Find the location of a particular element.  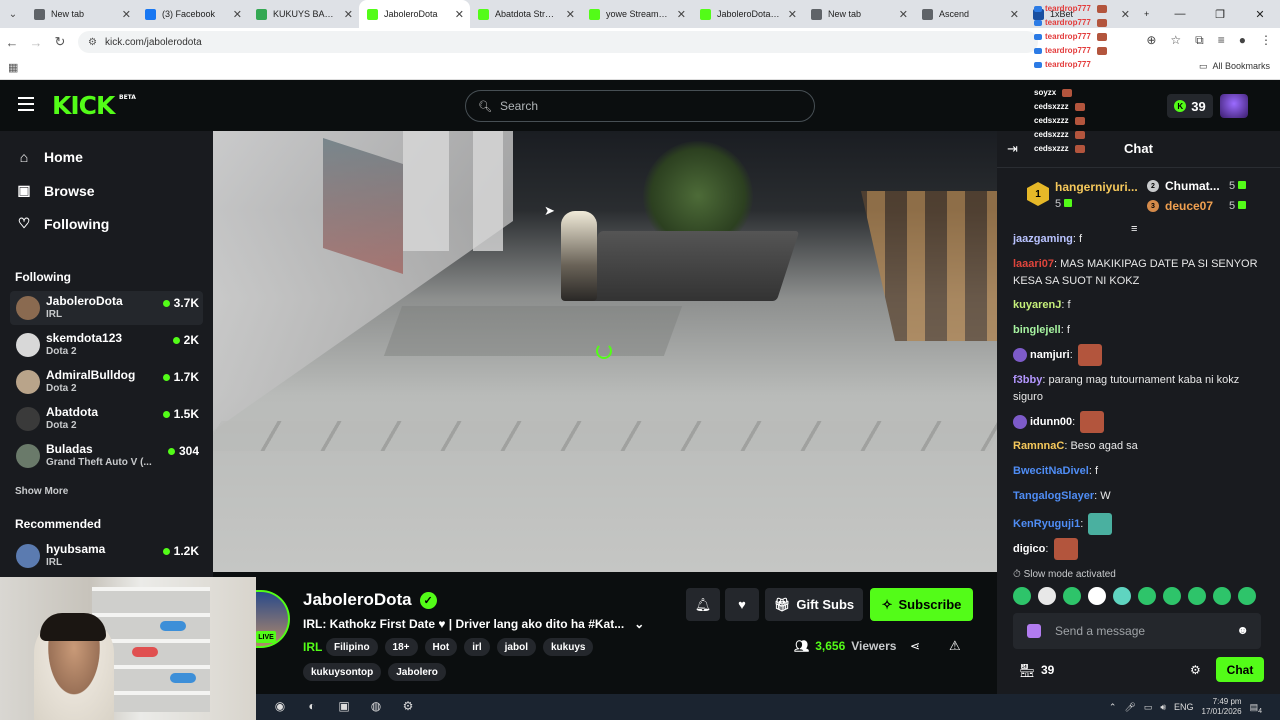

tag-chip: jabol is located at coordinates (516, 647).